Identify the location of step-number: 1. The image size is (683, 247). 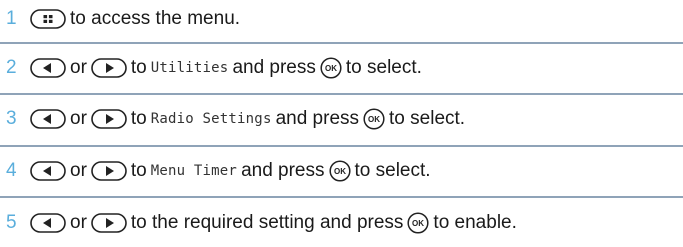
(11, 18).